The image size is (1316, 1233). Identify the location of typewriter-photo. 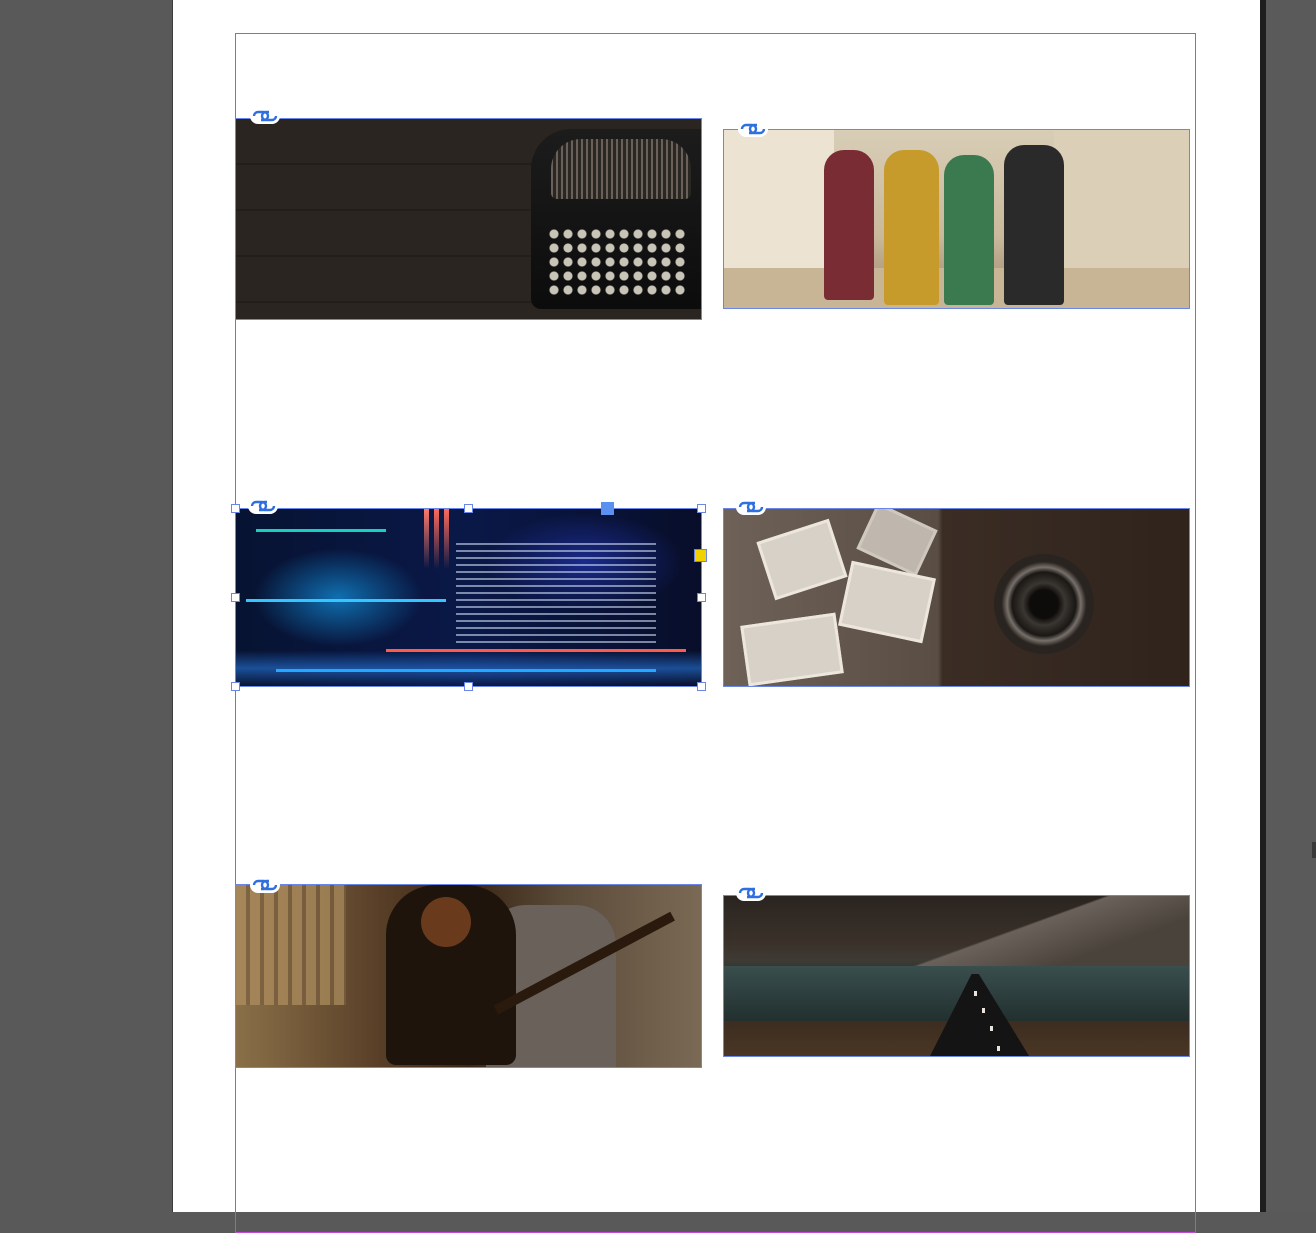
(468, 219).